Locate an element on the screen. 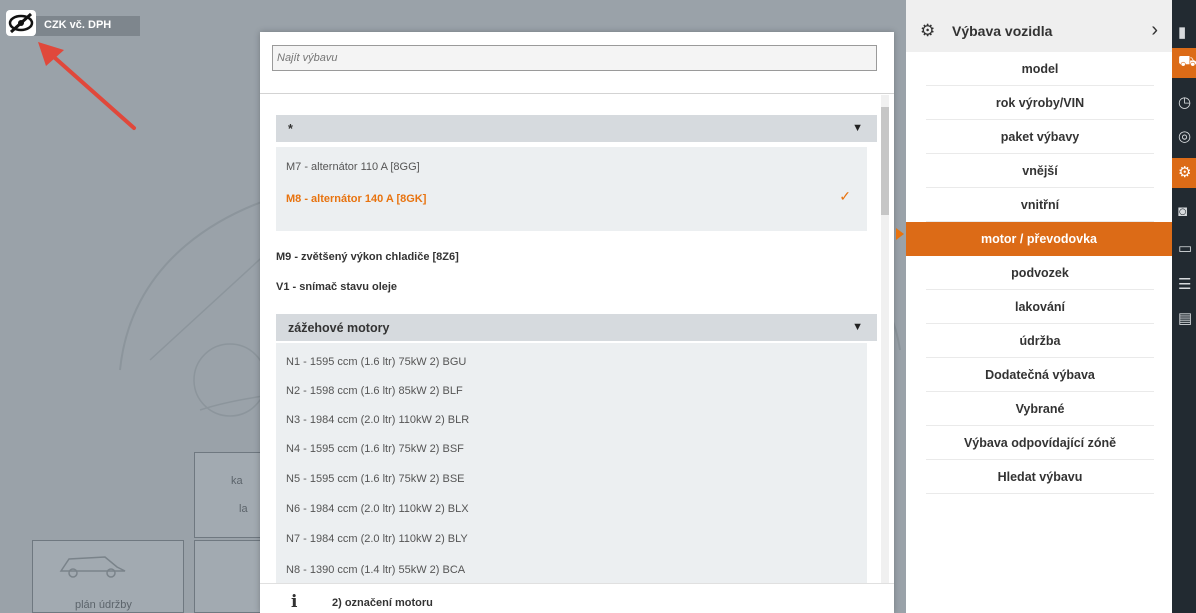  option-item: N3 - 1984 ccm (2.0 ltr) 110kW 2) BLR is located at coordinates (377, 420).